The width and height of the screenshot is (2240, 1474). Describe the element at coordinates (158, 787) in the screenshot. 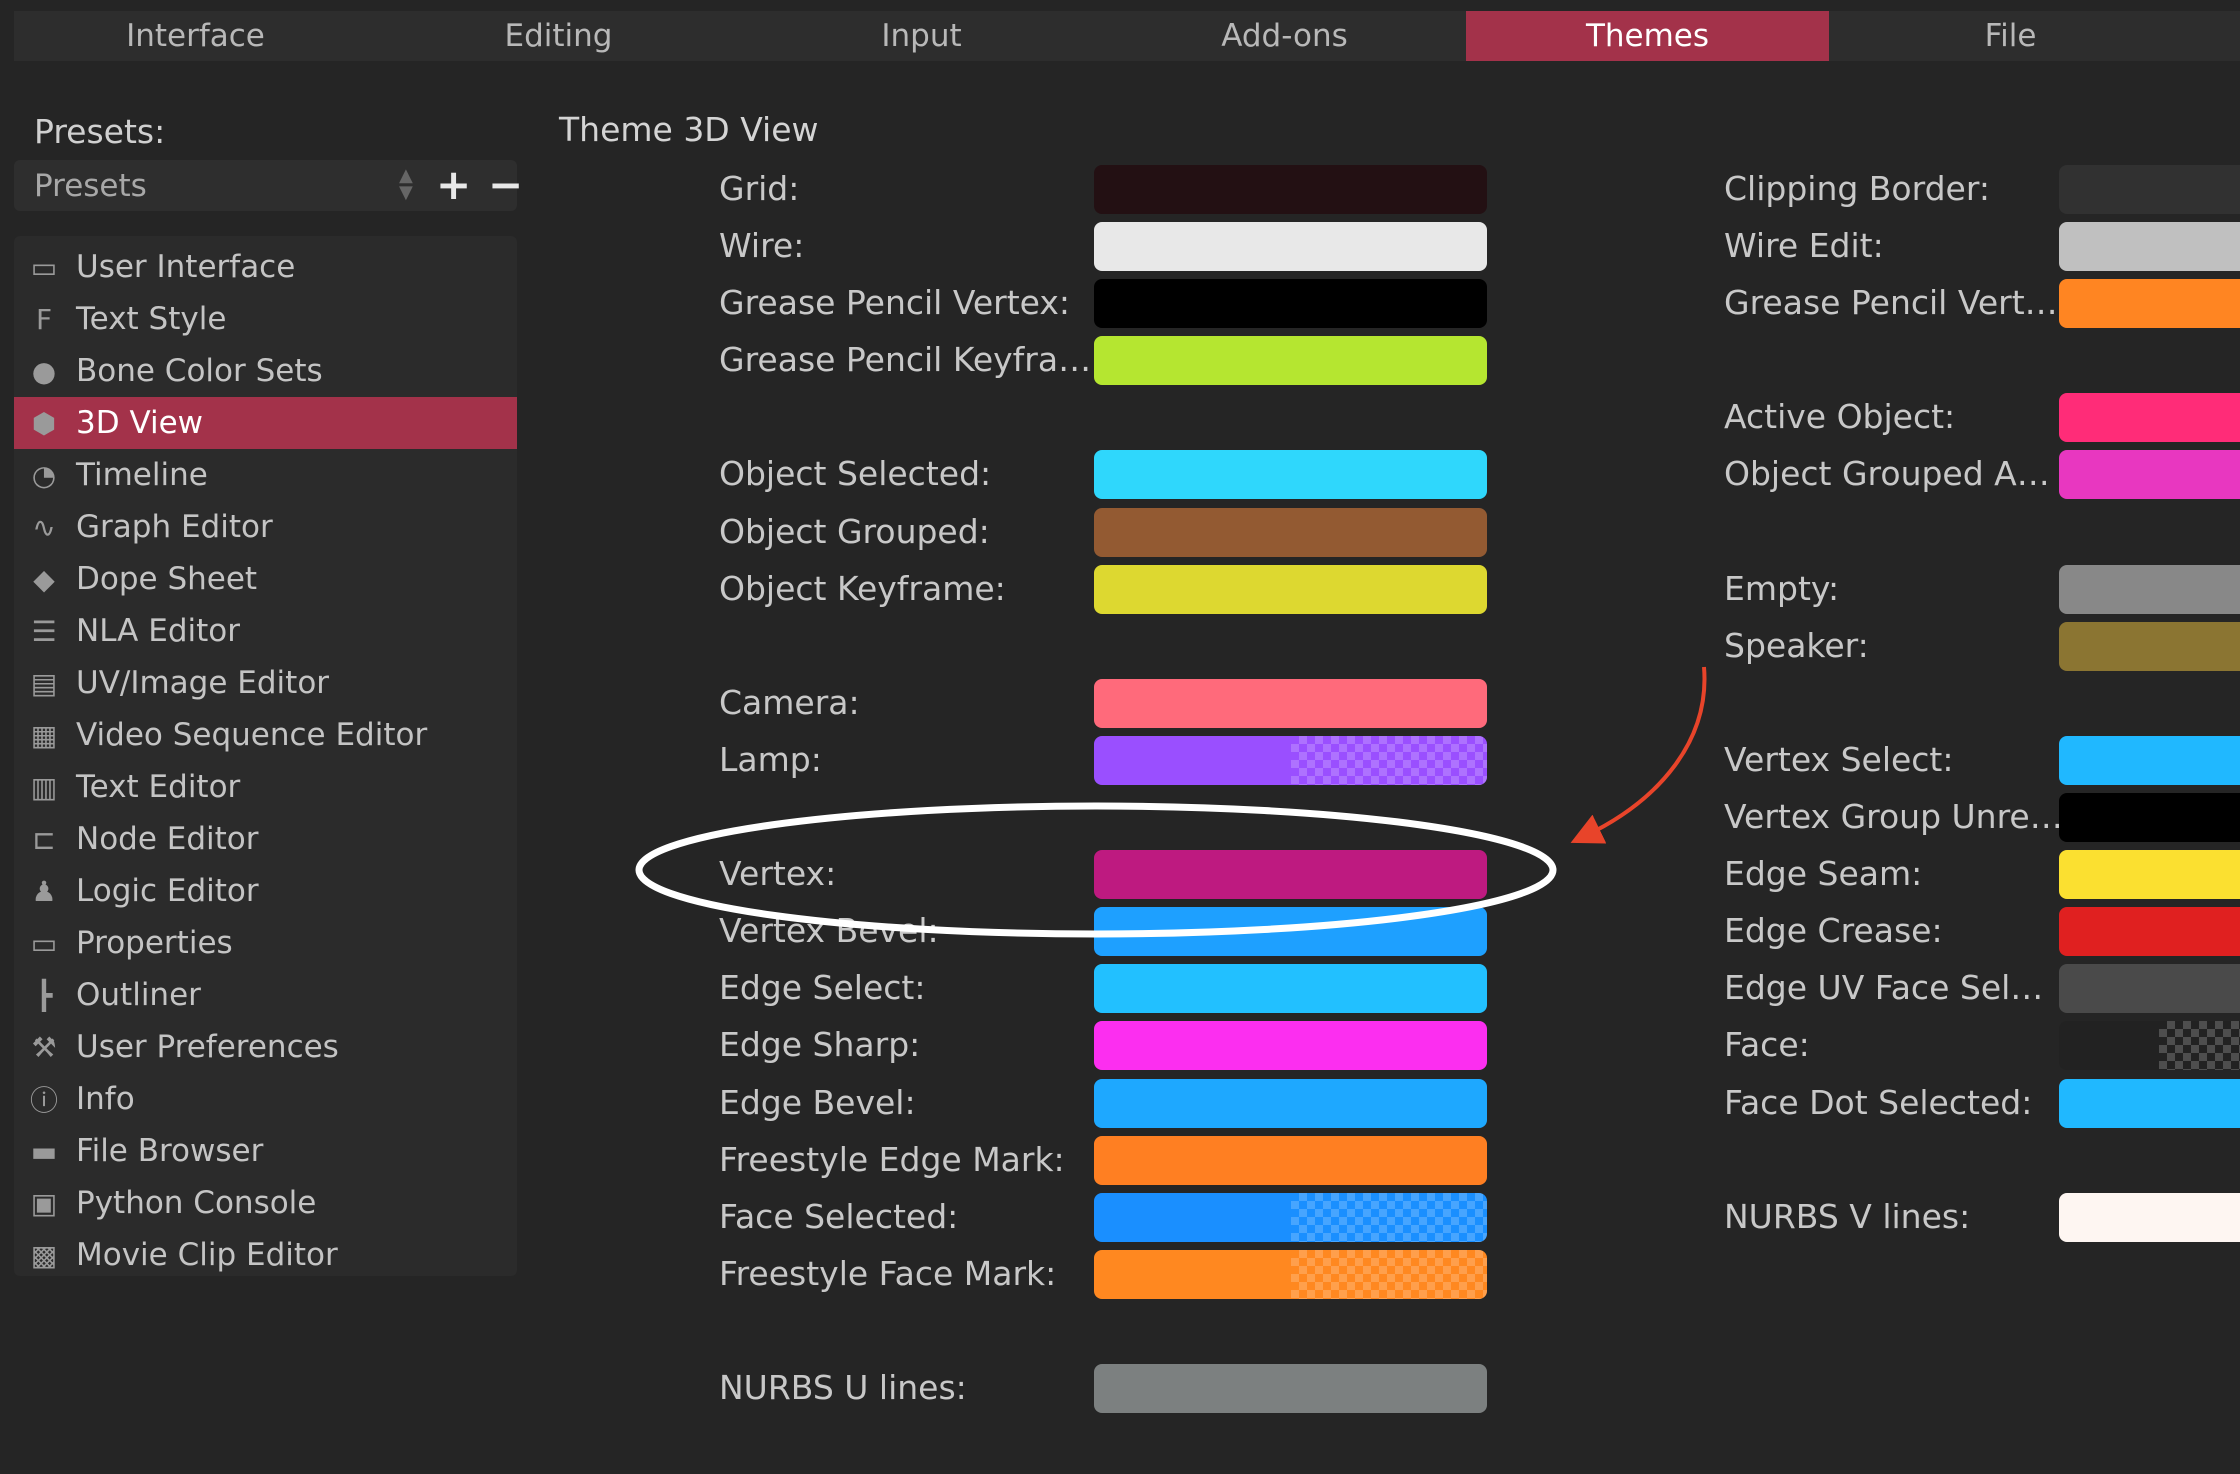

I see `sidebar-item-label: Text Editor` at that location.